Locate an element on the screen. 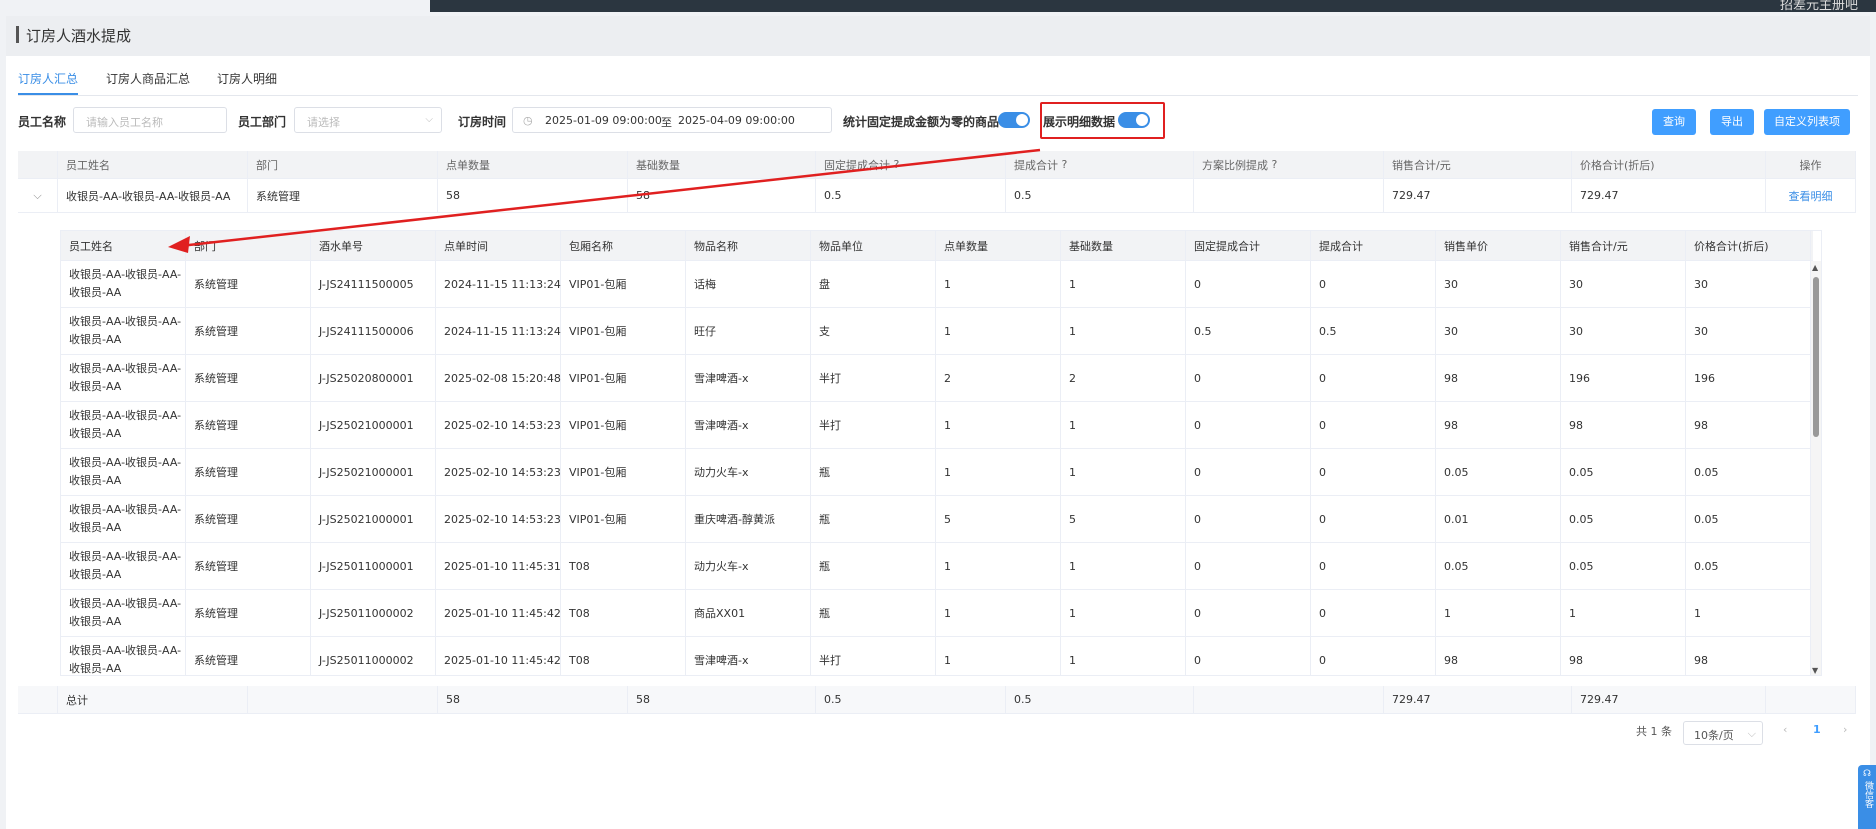 The width and height of the screenshot is (1876, 829). pagination-total: 共 1 条 is located at coordinates (1654, 731).